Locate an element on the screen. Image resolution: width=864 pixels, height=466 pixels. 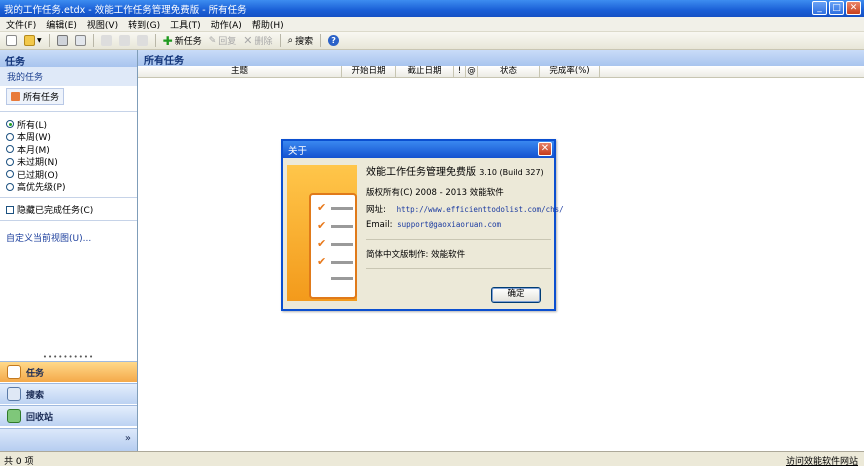
filter-label: 高优先级(P) is located at coordinates (41, 188).